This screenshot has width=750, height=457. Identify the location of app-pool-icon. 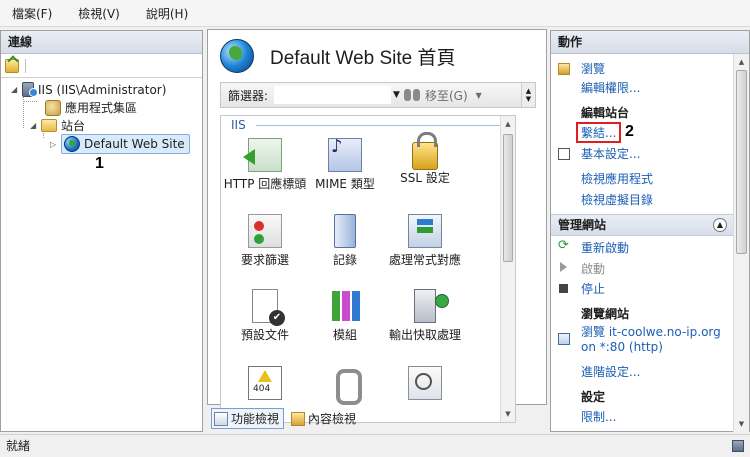
(53, 107).